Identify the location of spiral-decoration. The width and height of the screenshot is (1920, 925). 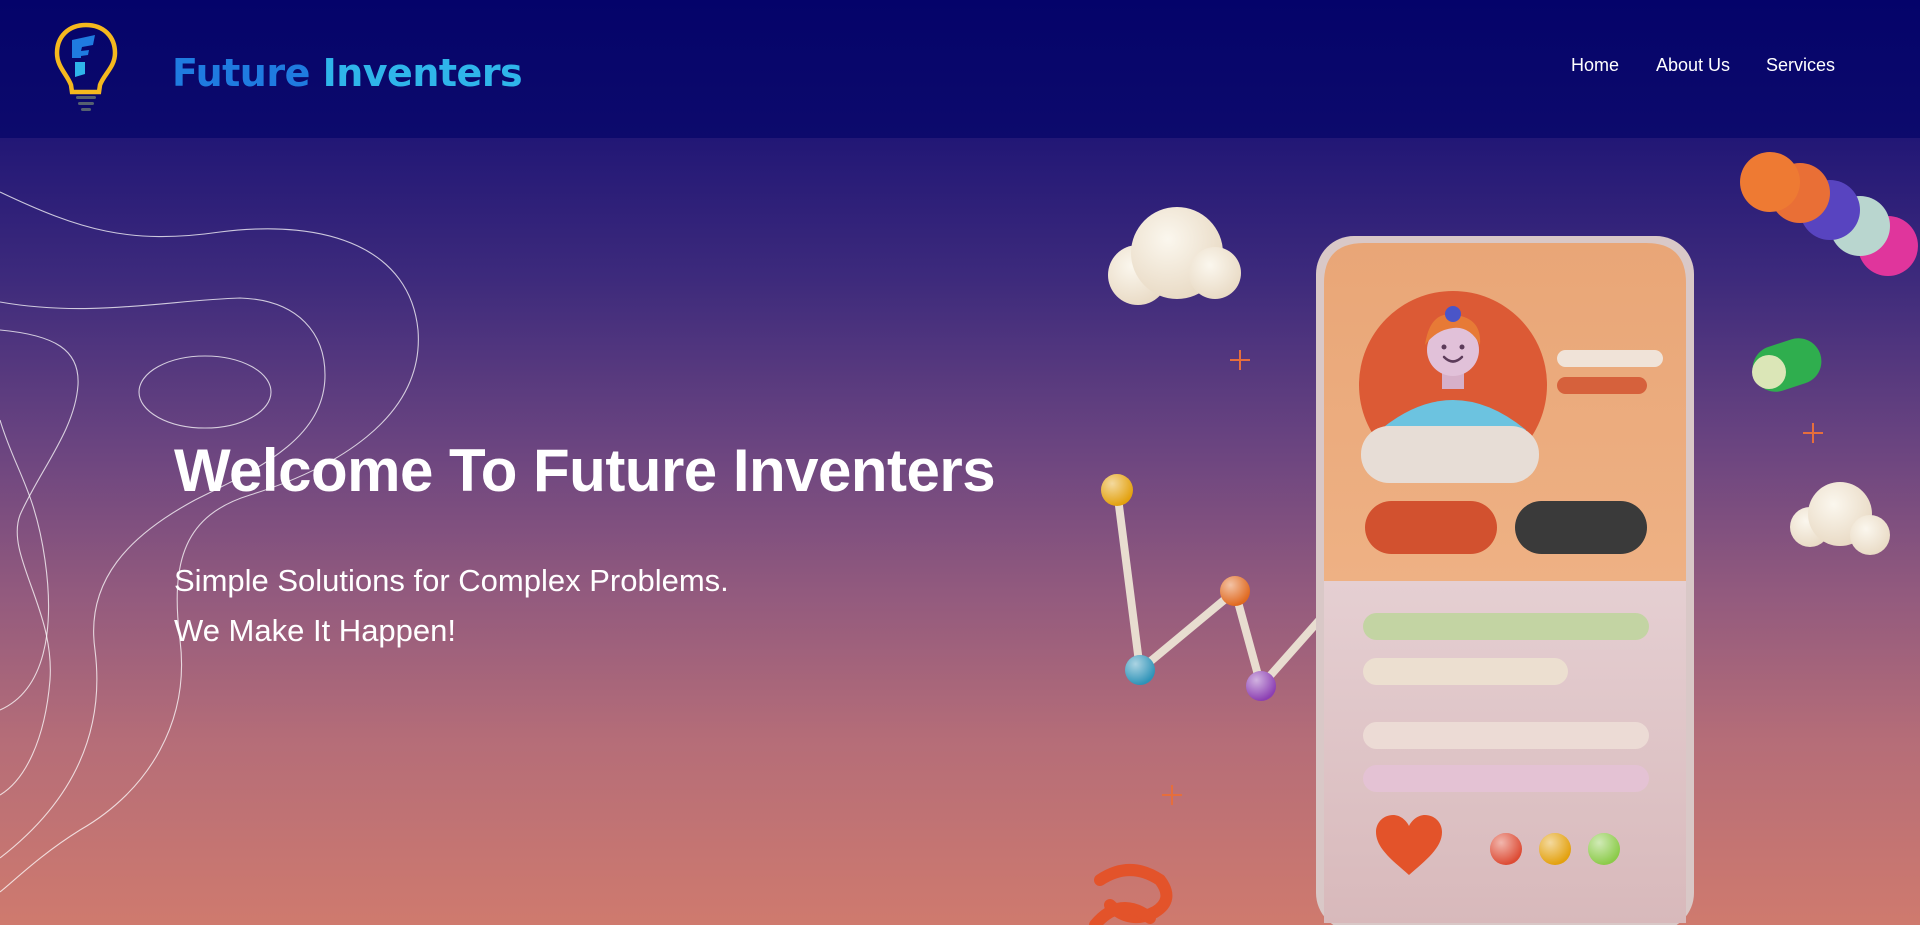
(1131, 894).